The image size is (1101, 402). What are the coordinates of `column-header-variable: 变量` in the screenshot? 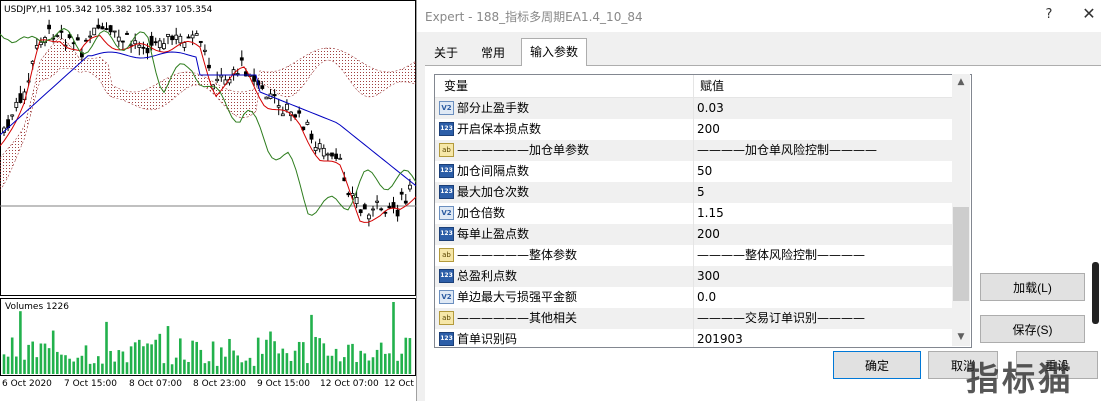 It's located at (456, 86).